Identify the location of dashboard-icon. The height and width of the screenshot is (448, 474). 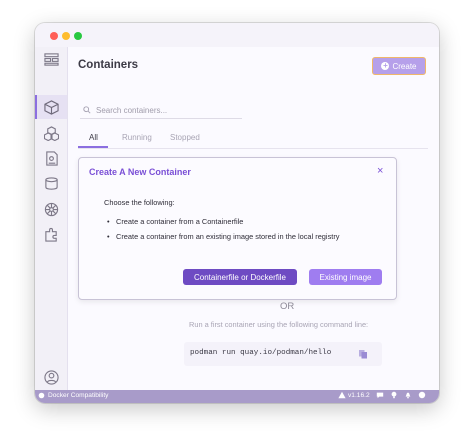
(51, 59).